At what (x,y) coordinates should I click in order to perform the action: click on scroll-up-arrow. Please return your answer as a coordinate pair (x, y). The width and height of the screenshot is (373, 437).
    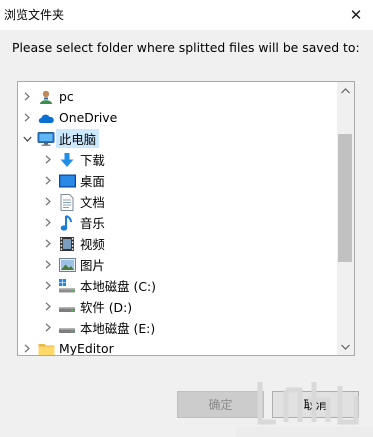
    Looking at the image, I should click on (345, 90).